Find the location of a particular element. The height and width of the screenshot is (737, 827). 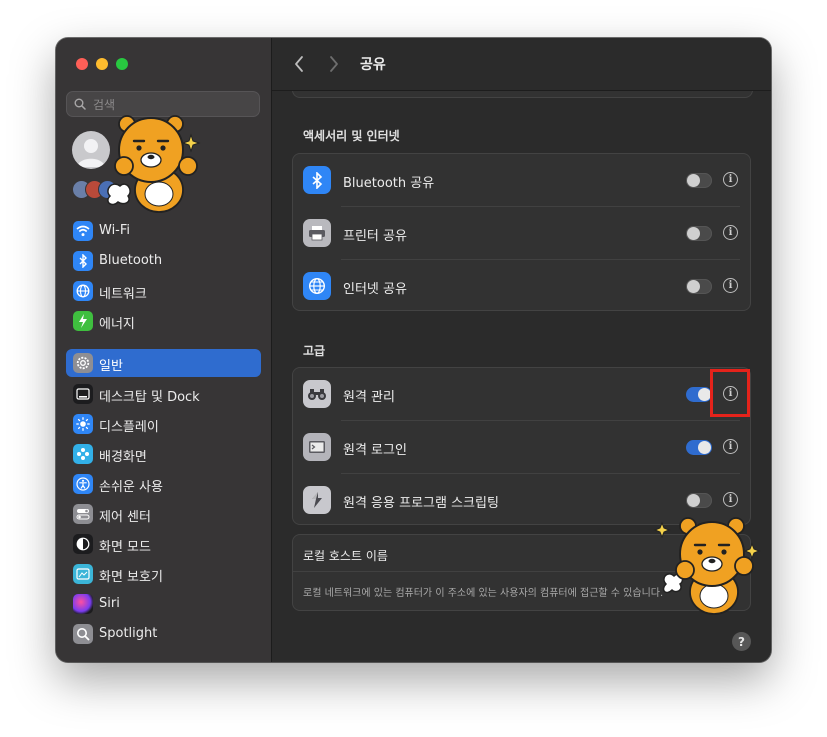

control-center-icon is located at coordinates (83, 514).